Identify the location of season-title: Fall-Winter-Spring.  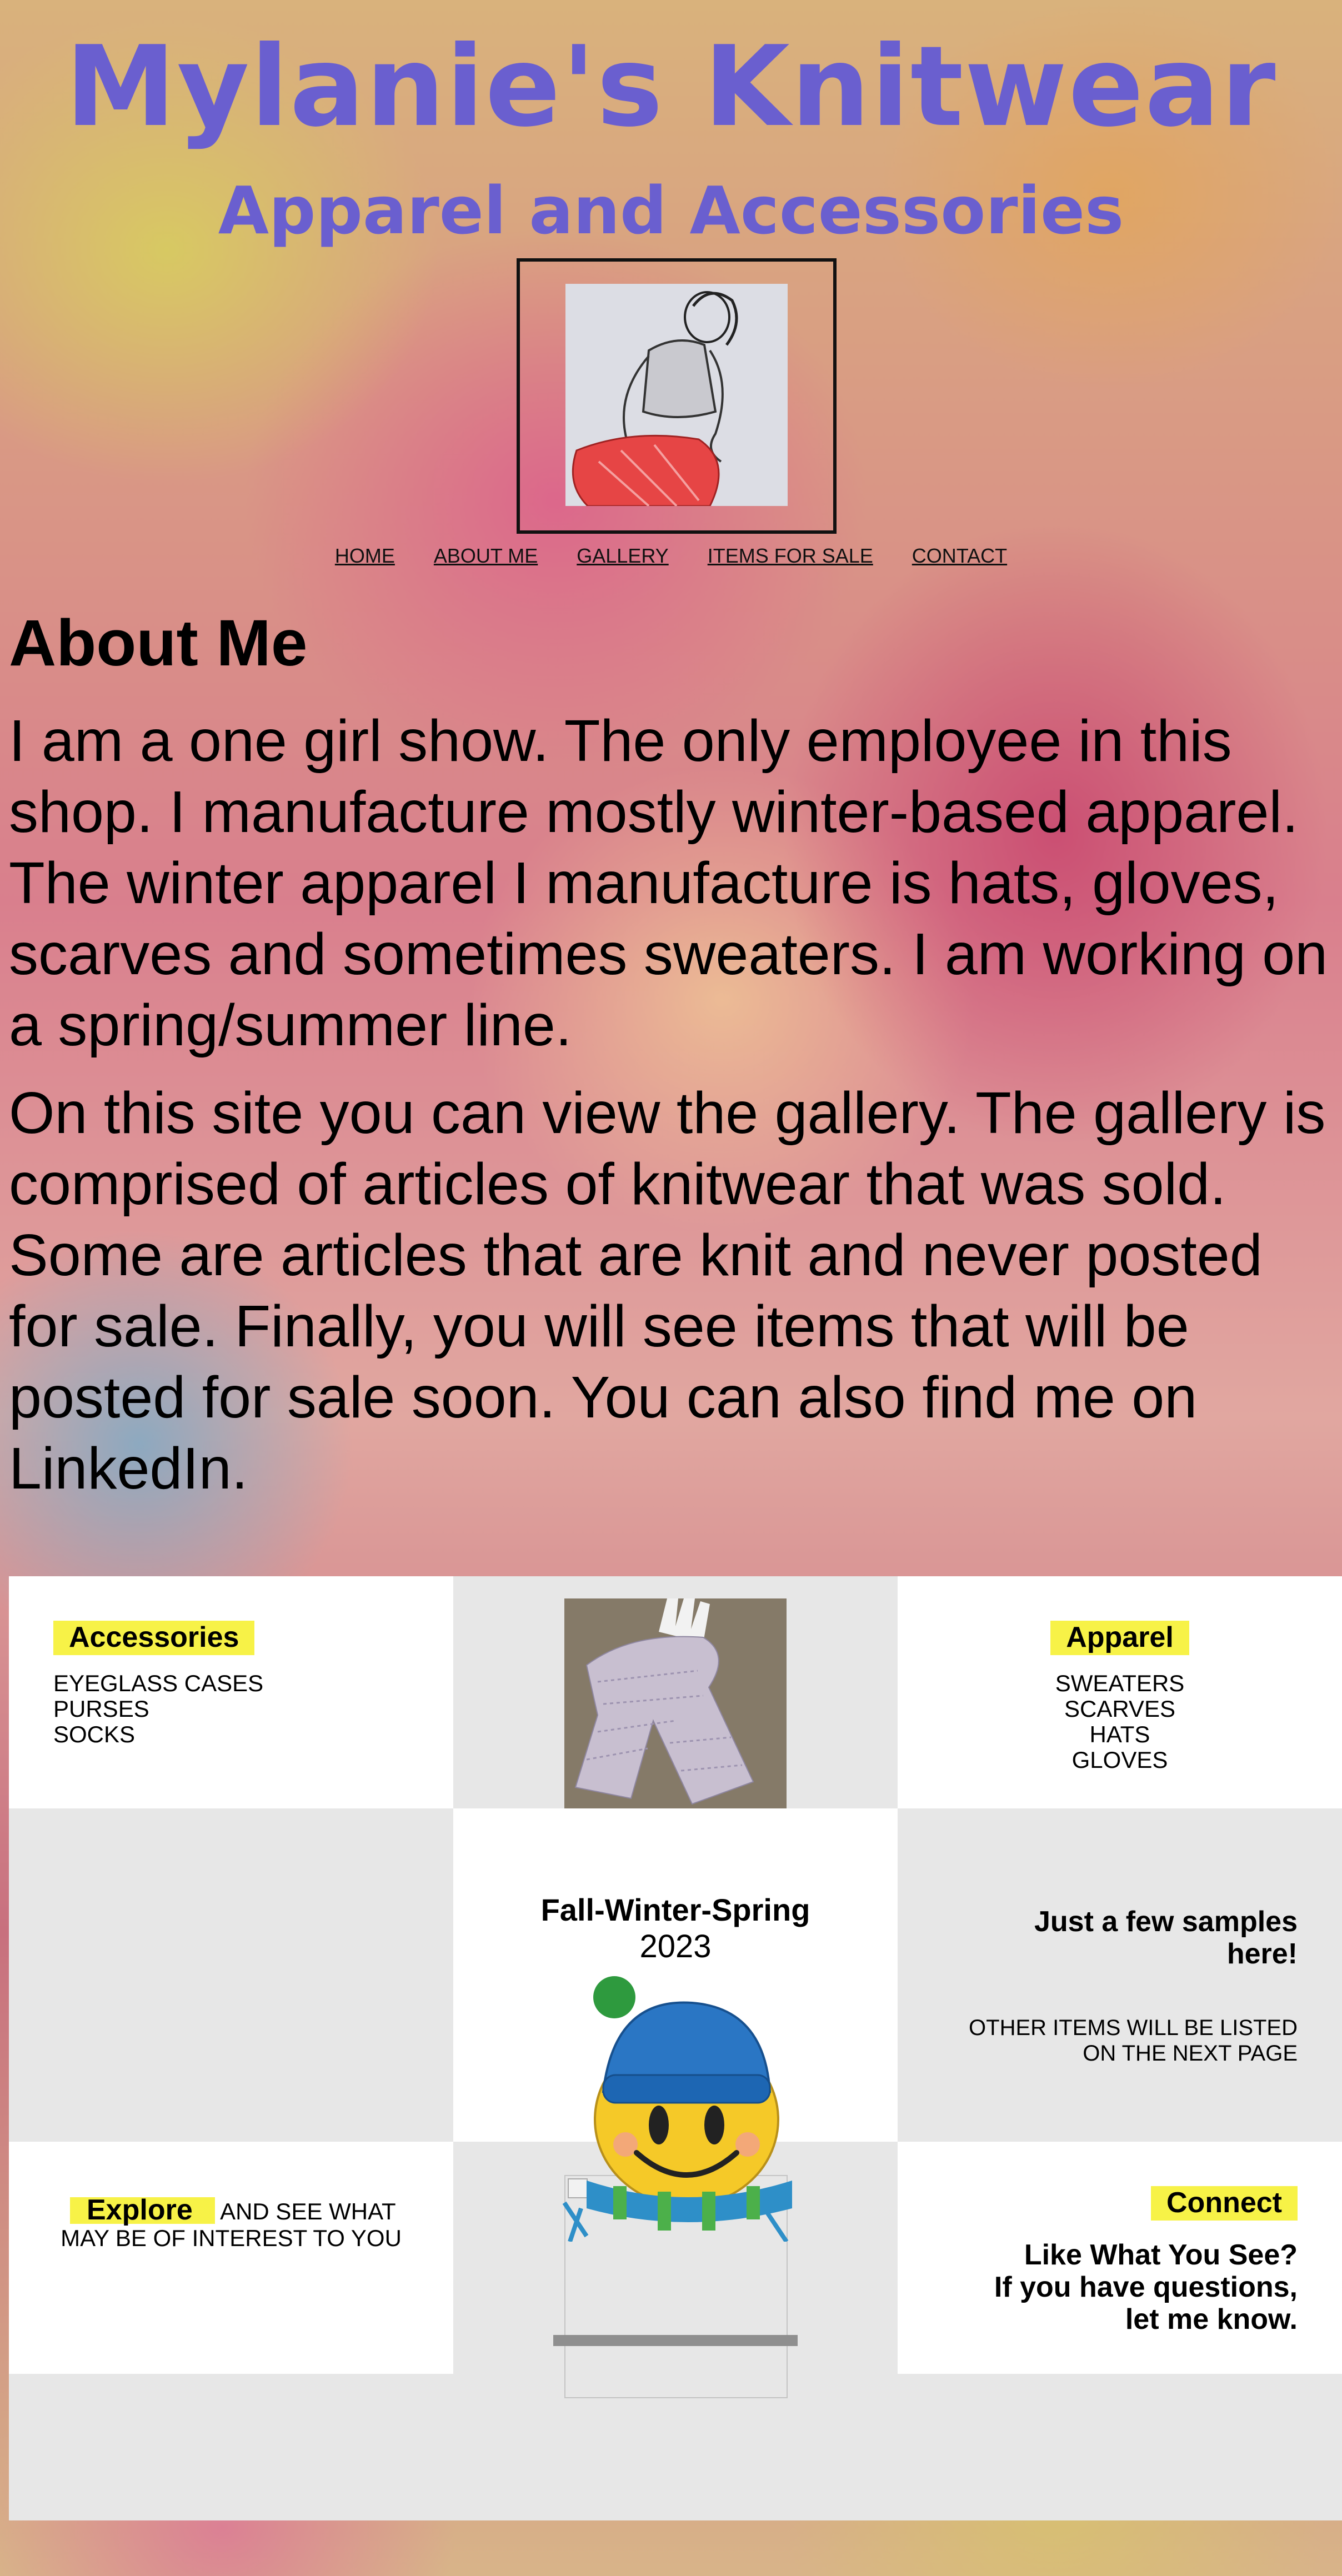
(675, 1910).